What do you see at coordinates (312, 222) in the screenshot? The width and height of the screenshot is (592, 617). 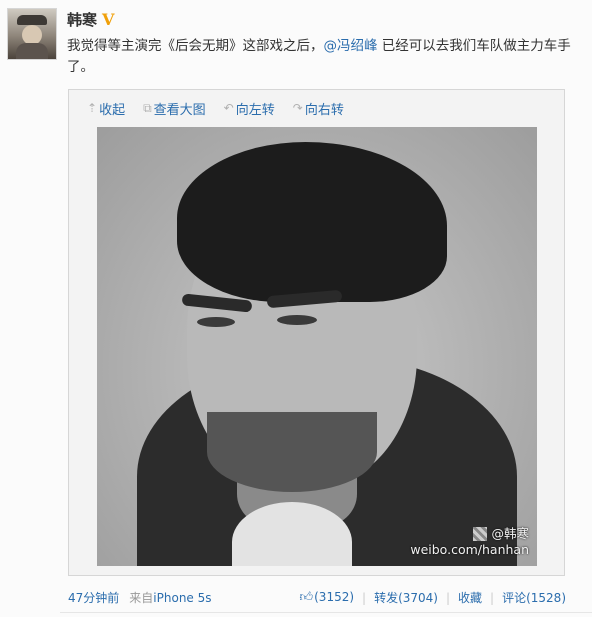 I see `photo-hair` at bounding box center [312, 222].